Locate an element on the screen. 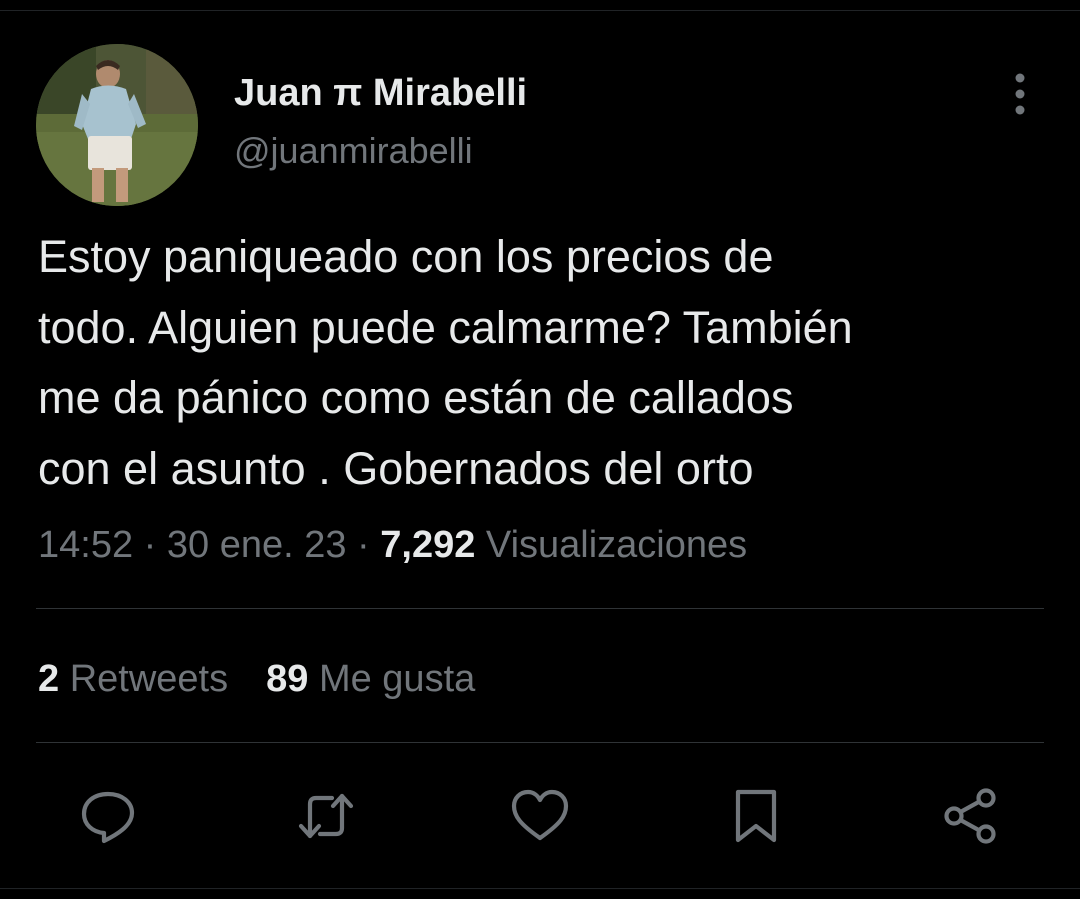 The image size is (1080, 899). likes-count: 89 is located at coordinates (287, 679).